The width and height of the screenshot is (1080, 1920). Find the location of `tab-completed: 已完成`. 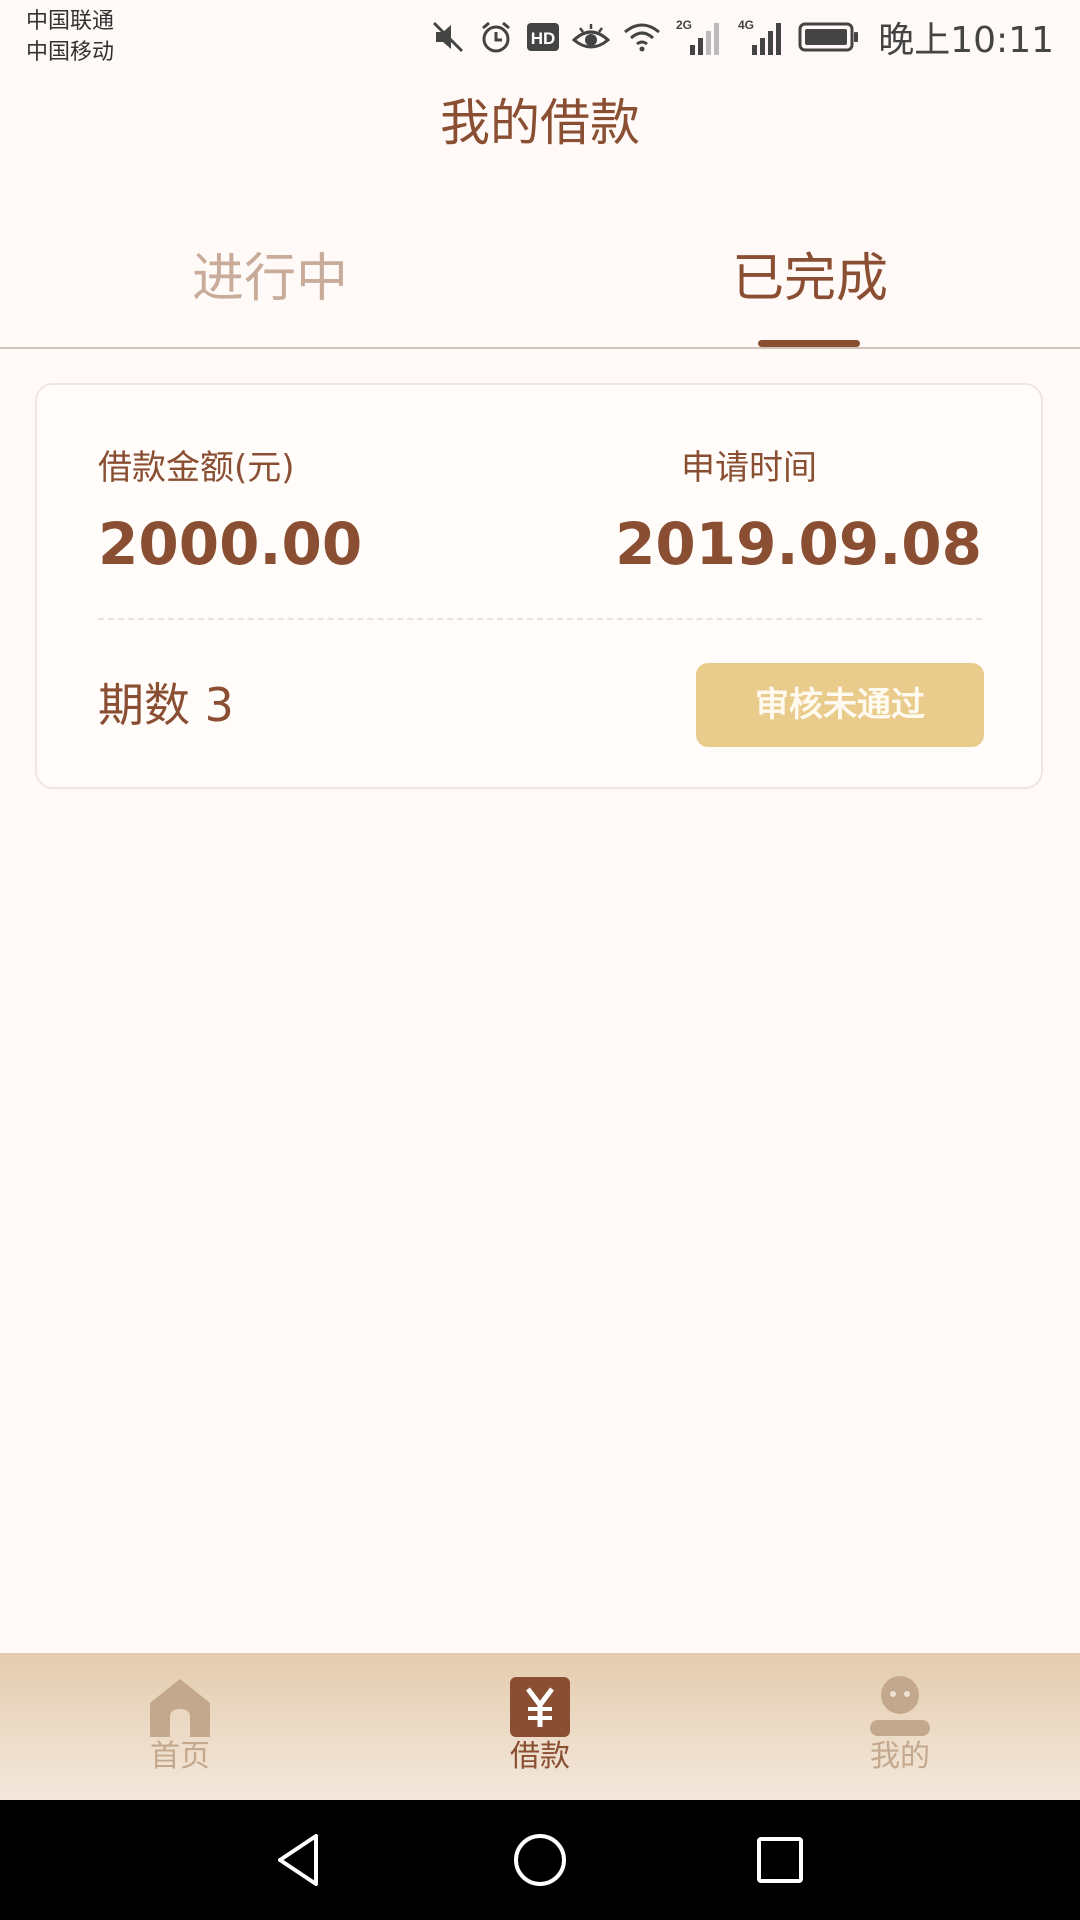

tab-completed: 已完成 is located at coordinates (810, 279).